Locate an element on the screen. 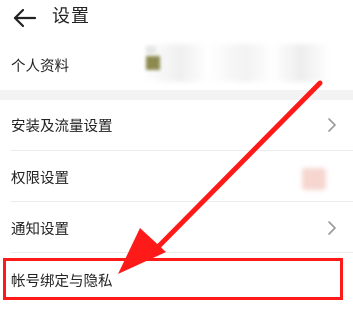 The width and height of the screenshot is (353, 309). permissions-label: 权限设置 is located at coordinates (40, 179).